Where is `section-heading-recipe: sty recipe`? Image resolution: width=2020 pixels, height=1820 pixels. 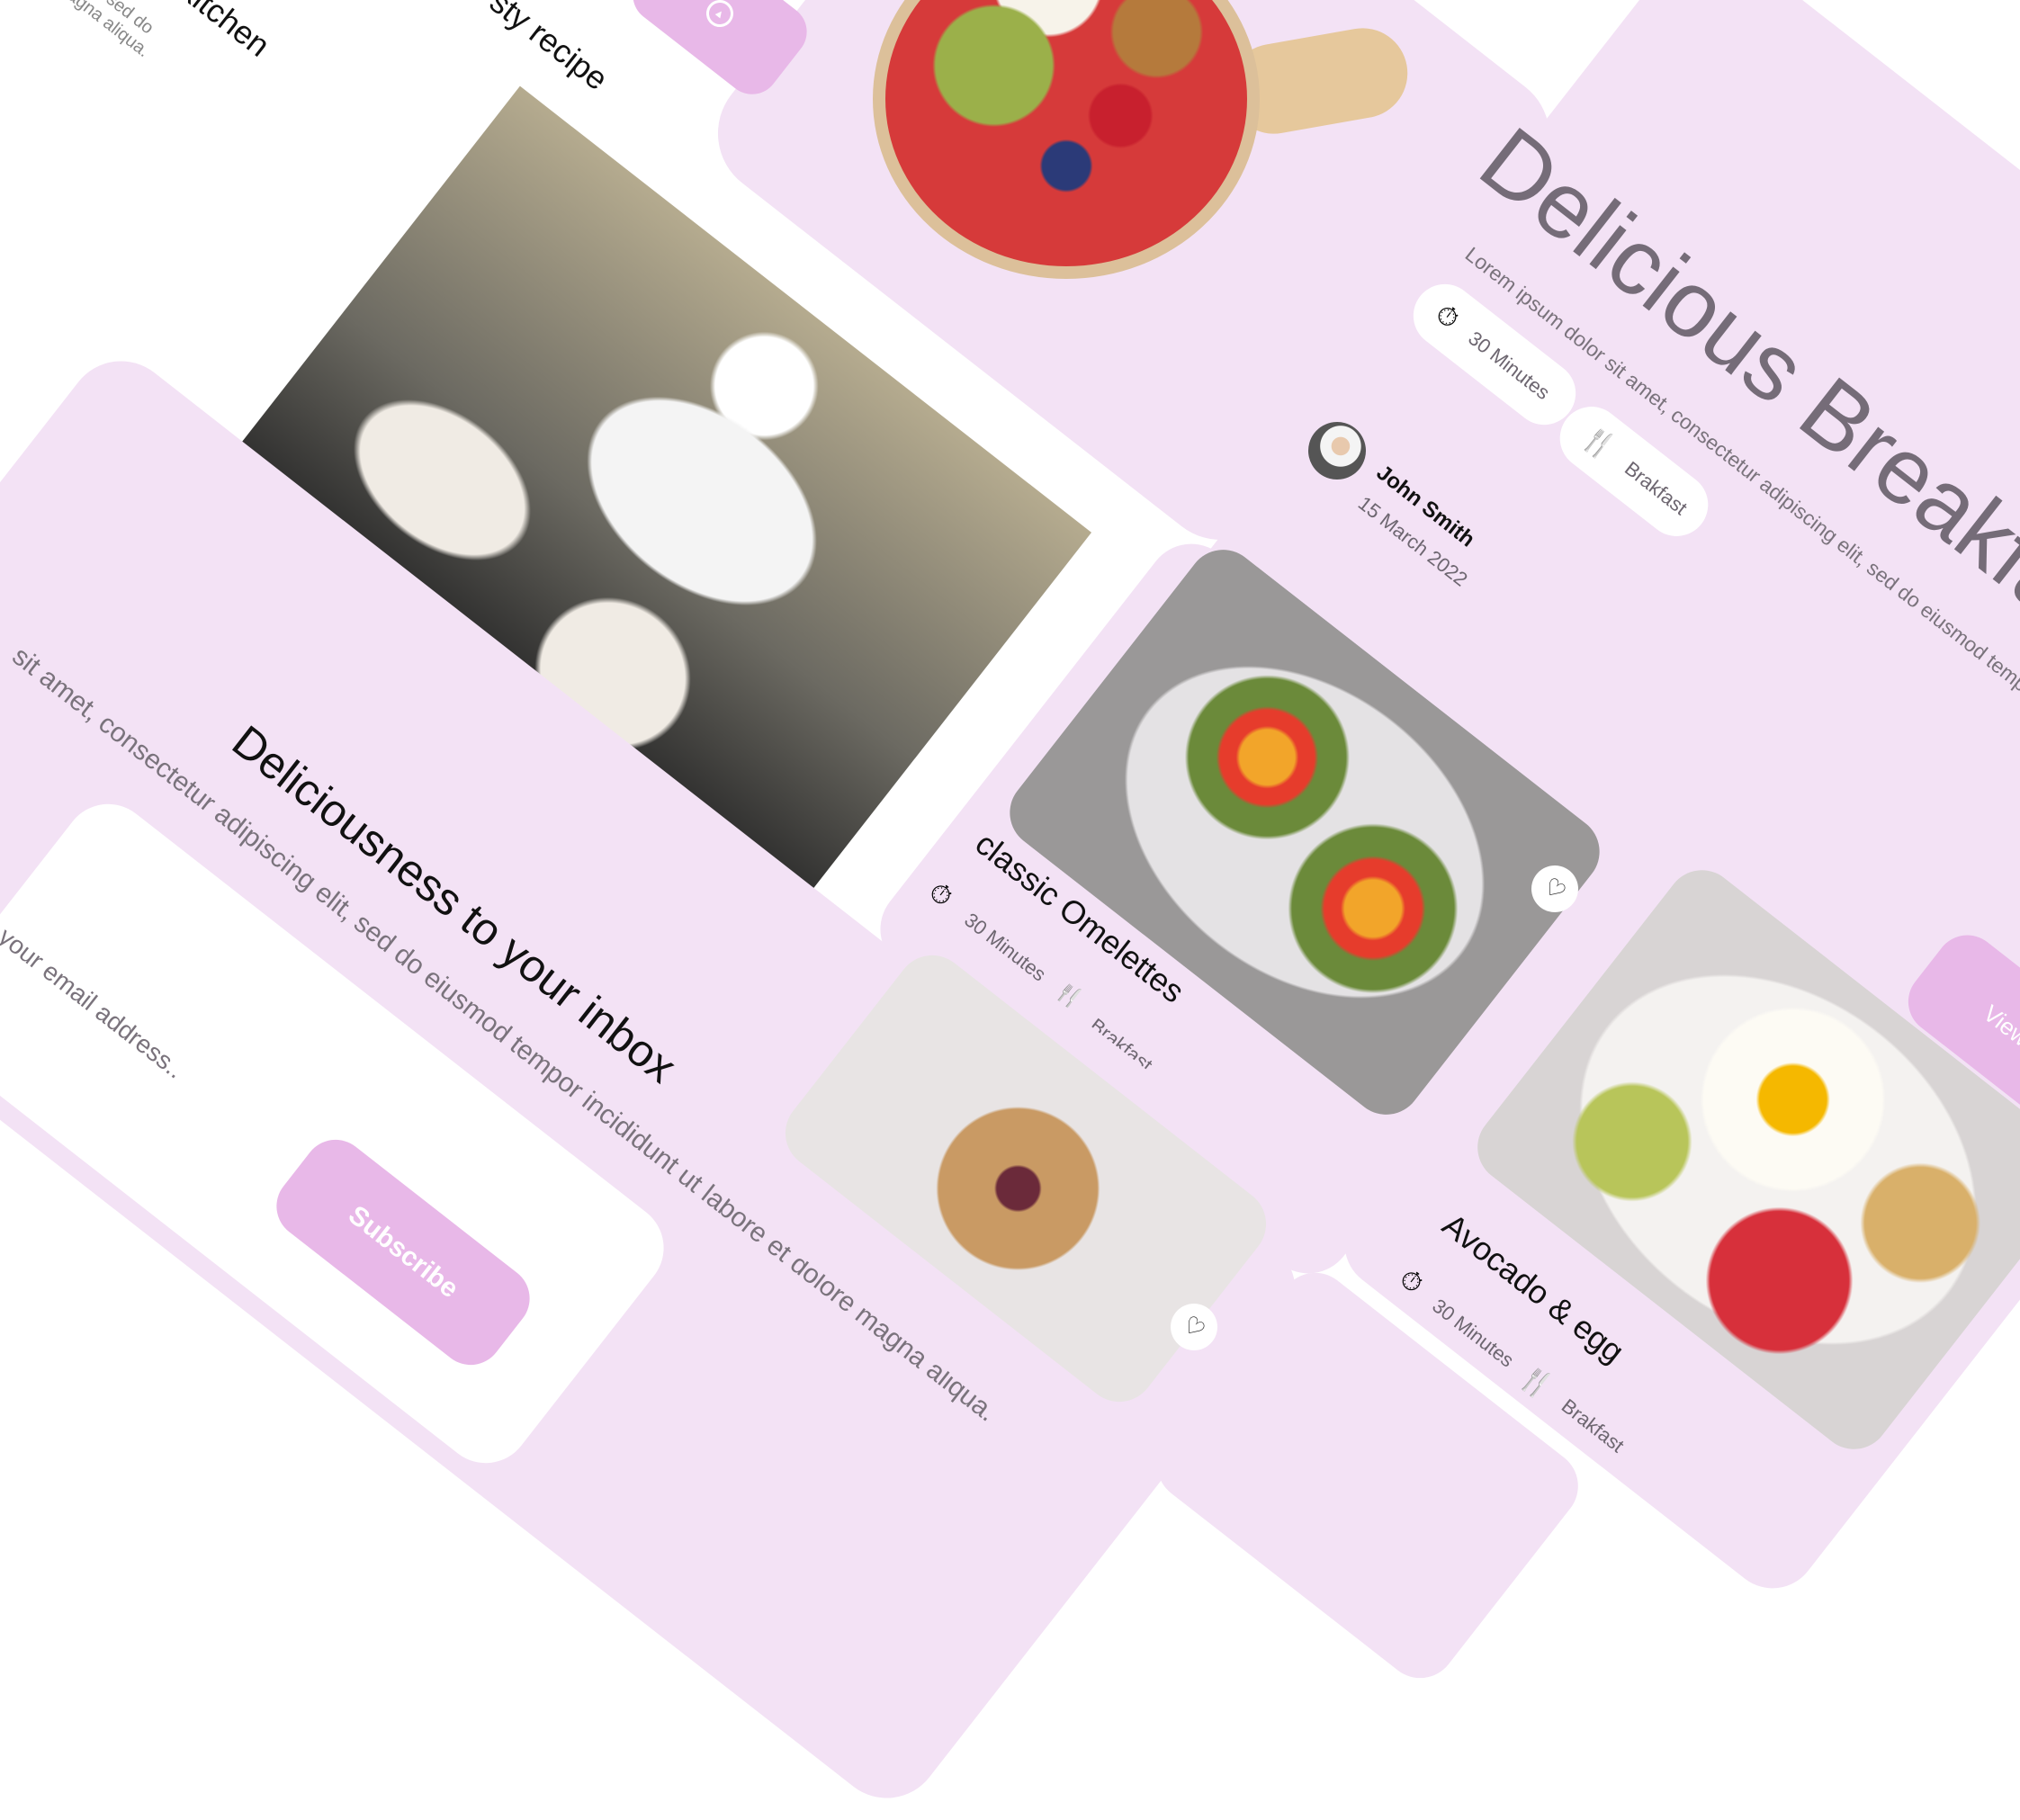
section-heading-recipe: sty recipe is located at coordinates (549, 49).